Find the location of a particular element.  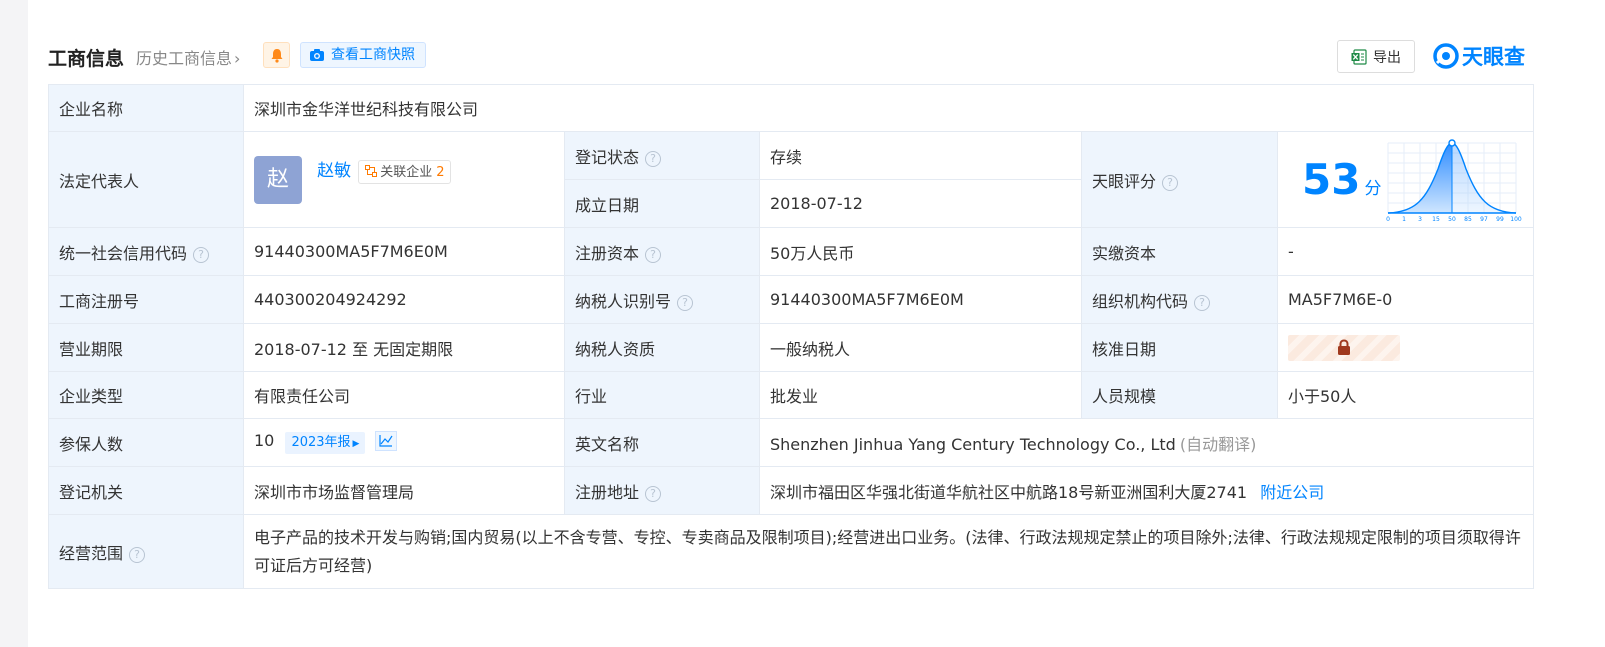

org-code-label: 组织机构代码? is located at coordinates (1179, 299).